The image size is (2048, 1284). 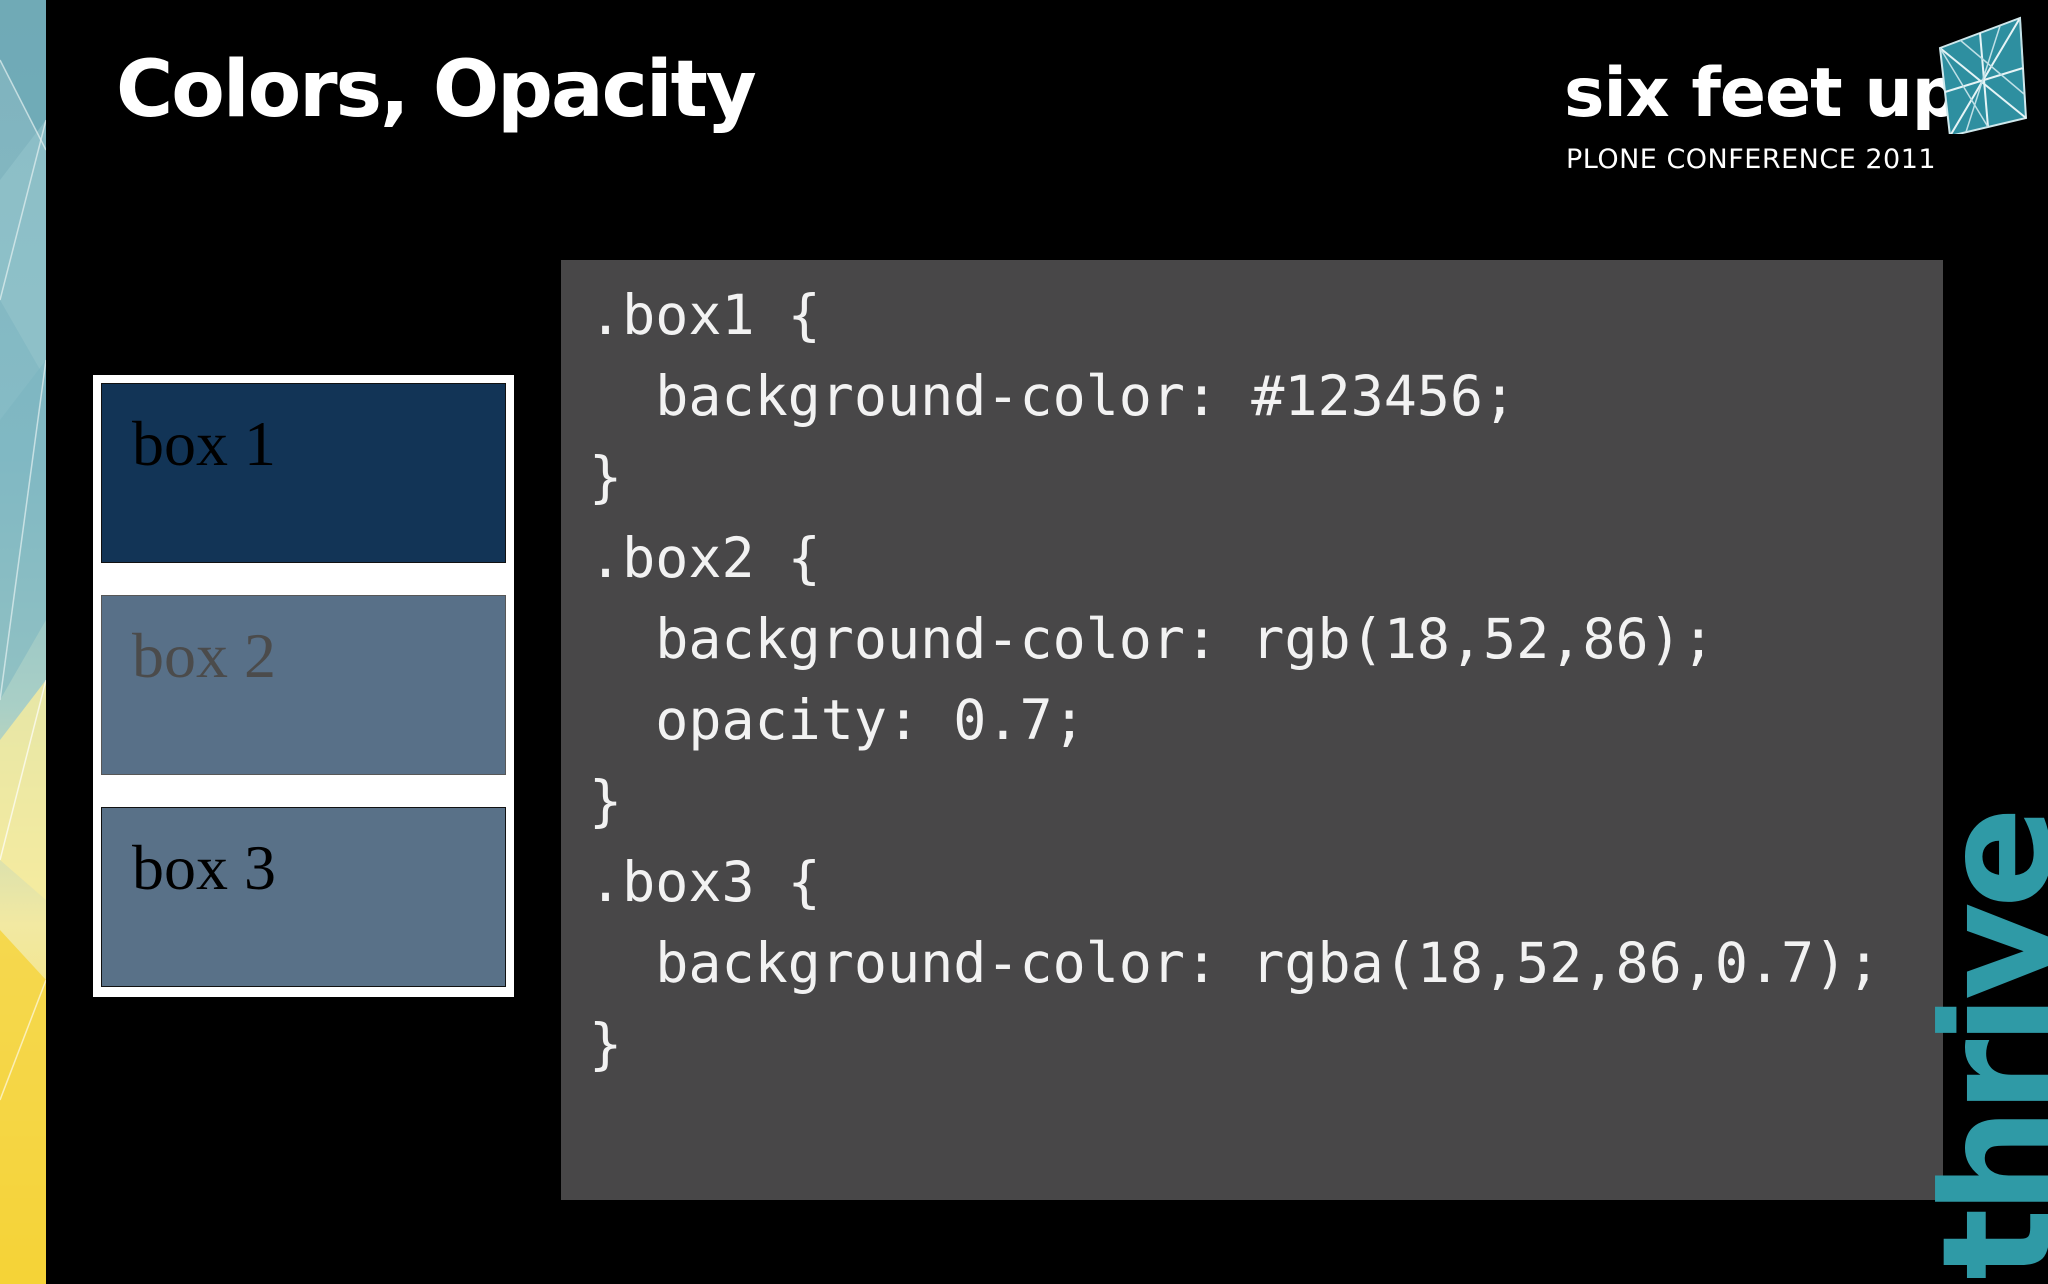 What do you see at coordinates (303, 473) in the screenshot?
I see `demo-box-1: box 1` at bounding box center [303, 473].